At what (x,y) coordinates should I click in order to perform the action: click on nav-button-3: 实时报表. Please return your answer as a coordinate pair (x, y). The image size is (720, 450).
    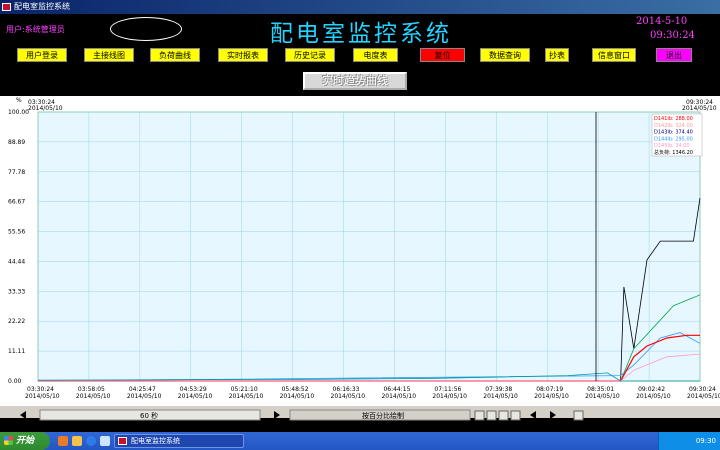
    Looking at the image, I should click on (243, 55).